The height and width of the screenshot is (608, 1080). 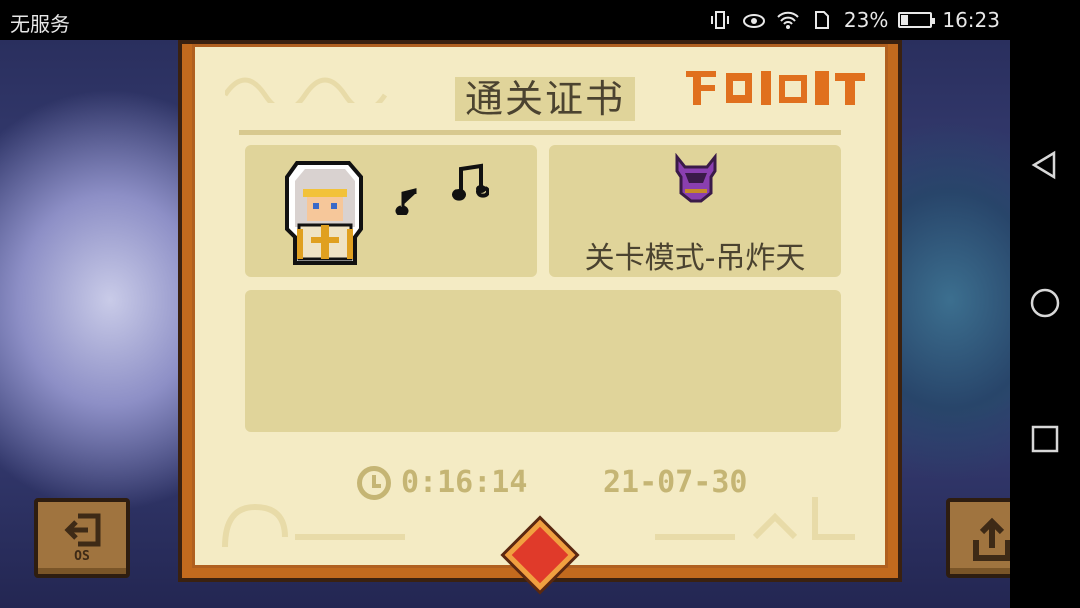 I want to click on exit-button-sub: OS, so click(x=82, y=556).